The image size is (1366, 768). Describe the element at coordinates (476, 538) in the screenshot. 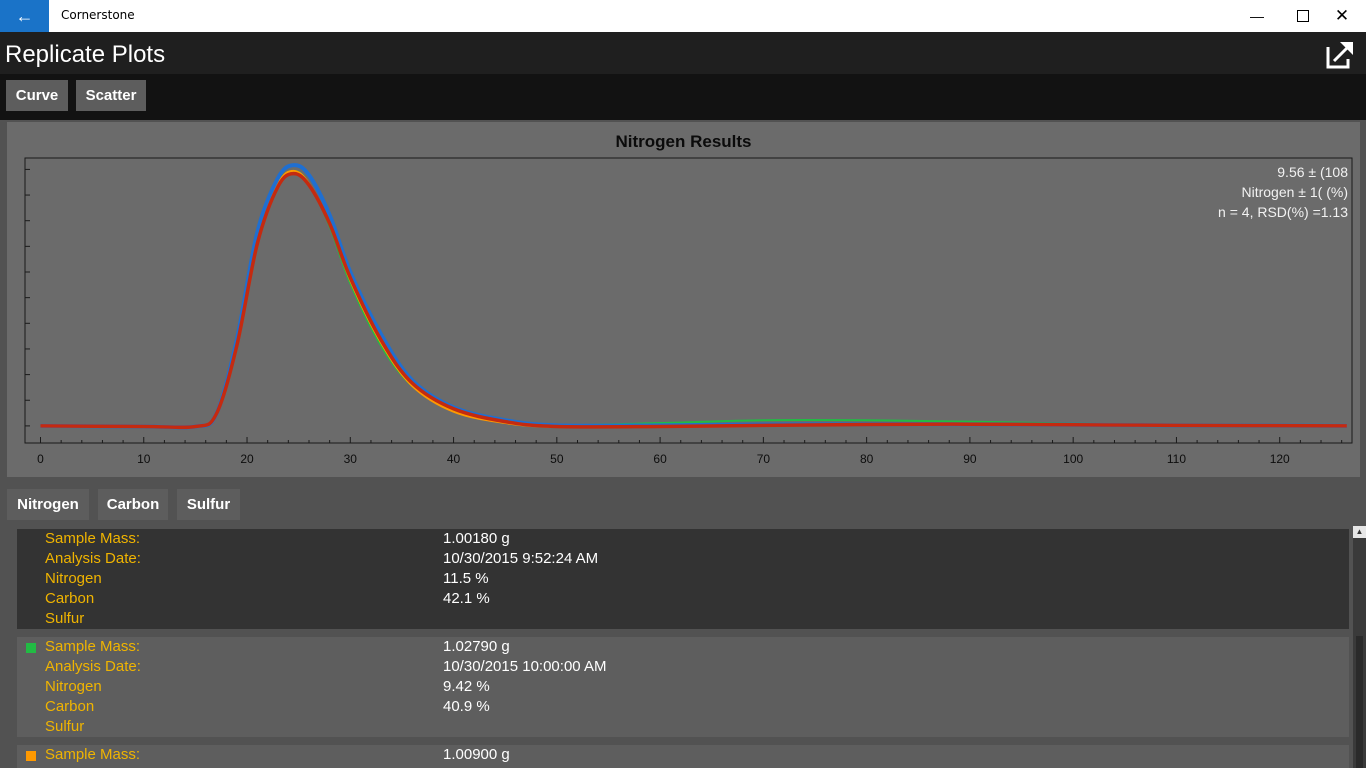

I see `sample-mass-value: 1.00180 g` at that location.